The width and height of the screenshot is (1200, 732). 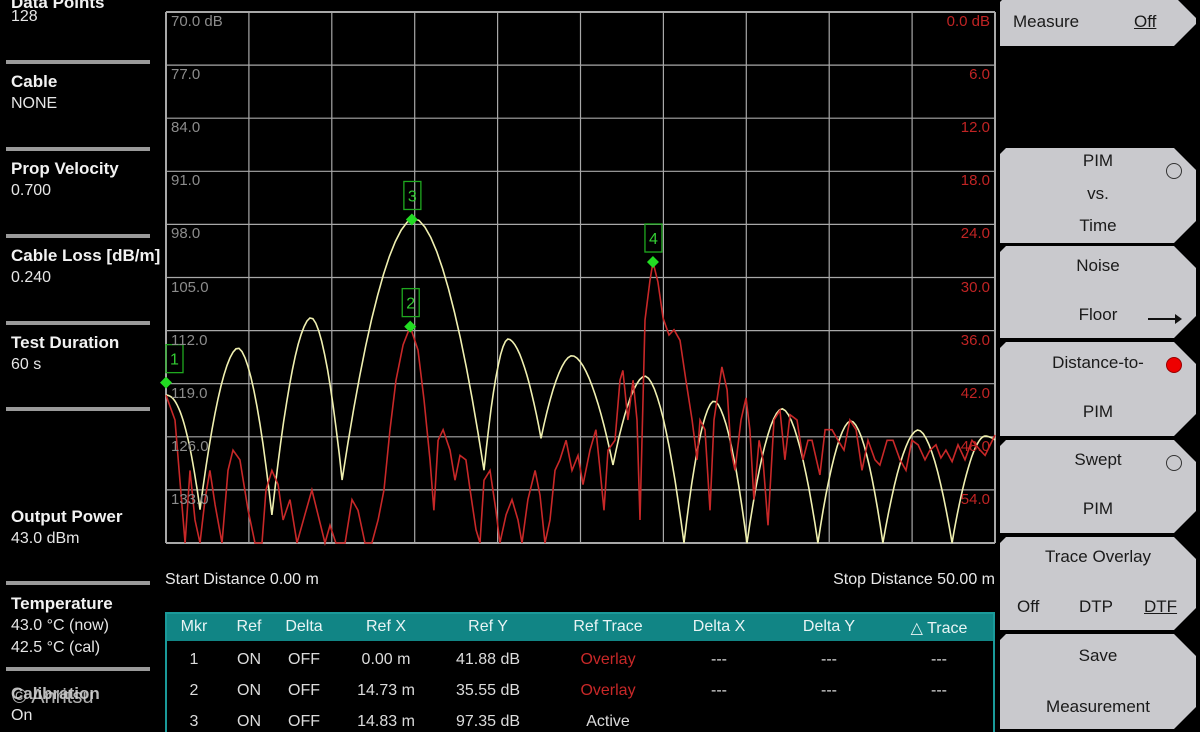 What do you see at coordinates (1098, 655) in the screenshot?
I see `save-measurement-label: Save` at bounding box center [1098, 655].